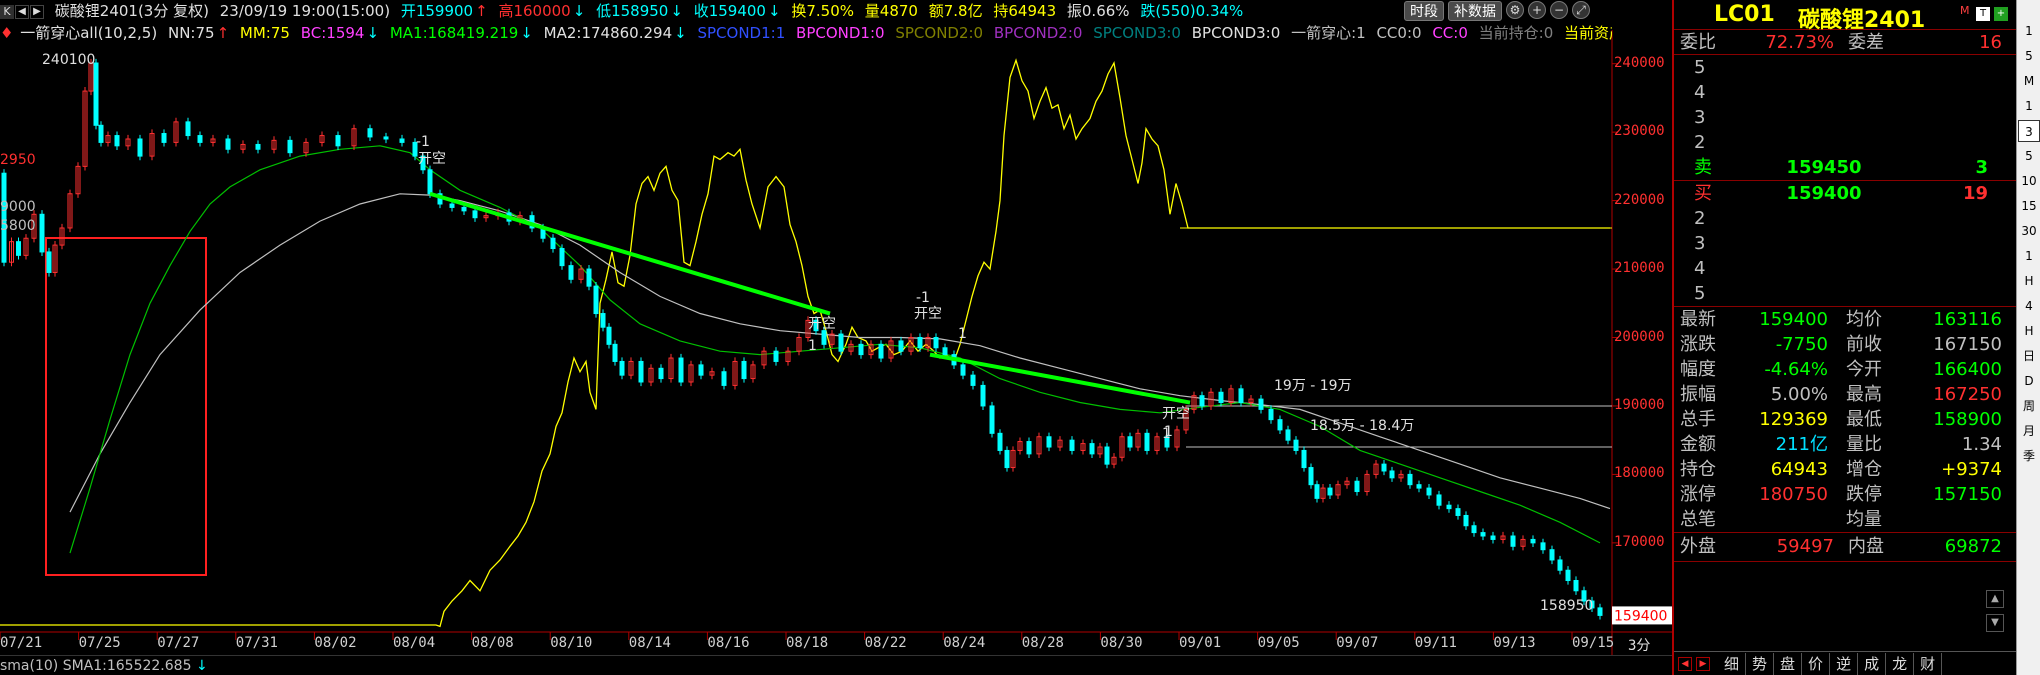  I want to click on panel-tab: 龙, so click(1900, 663).